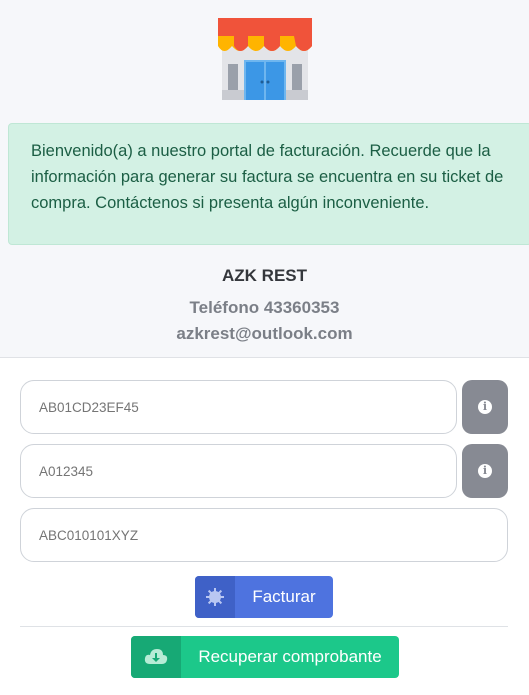 This screenshot has height=695, width=529. Describe the element at coordinates (264, 333) in the screenshot. I see `business-email: azkrest@outlook.com` at that location.